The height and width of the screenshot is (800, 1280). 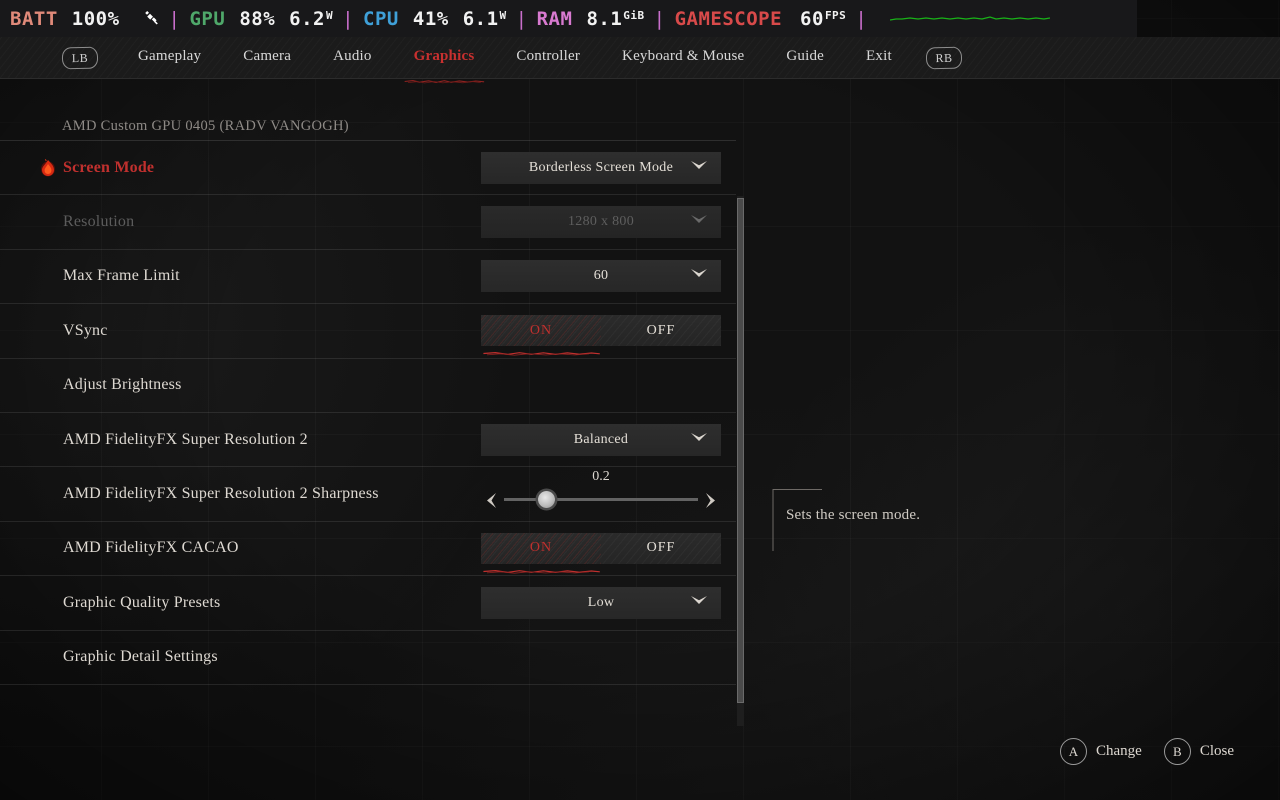 I want to click on hint-change: A Change, so click(x=1101, y=751).